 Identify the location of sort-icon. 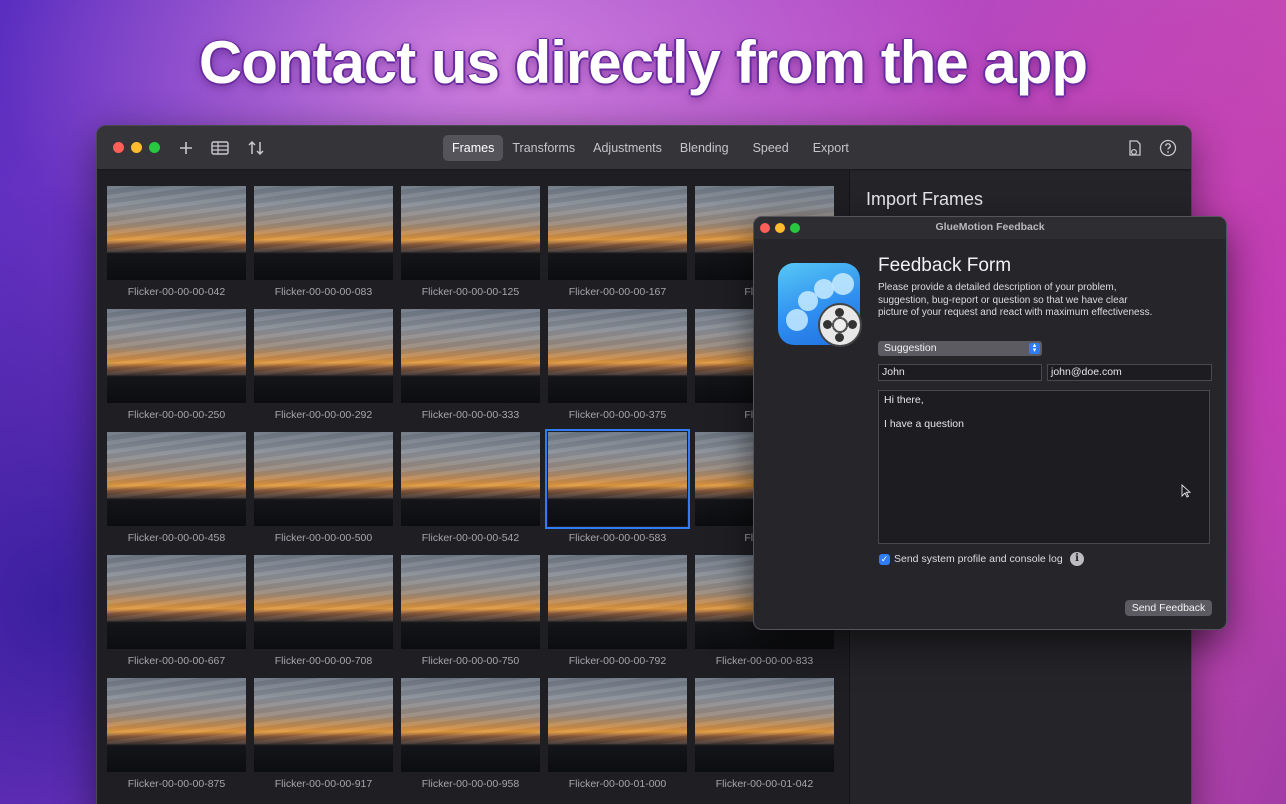
(256, 148).